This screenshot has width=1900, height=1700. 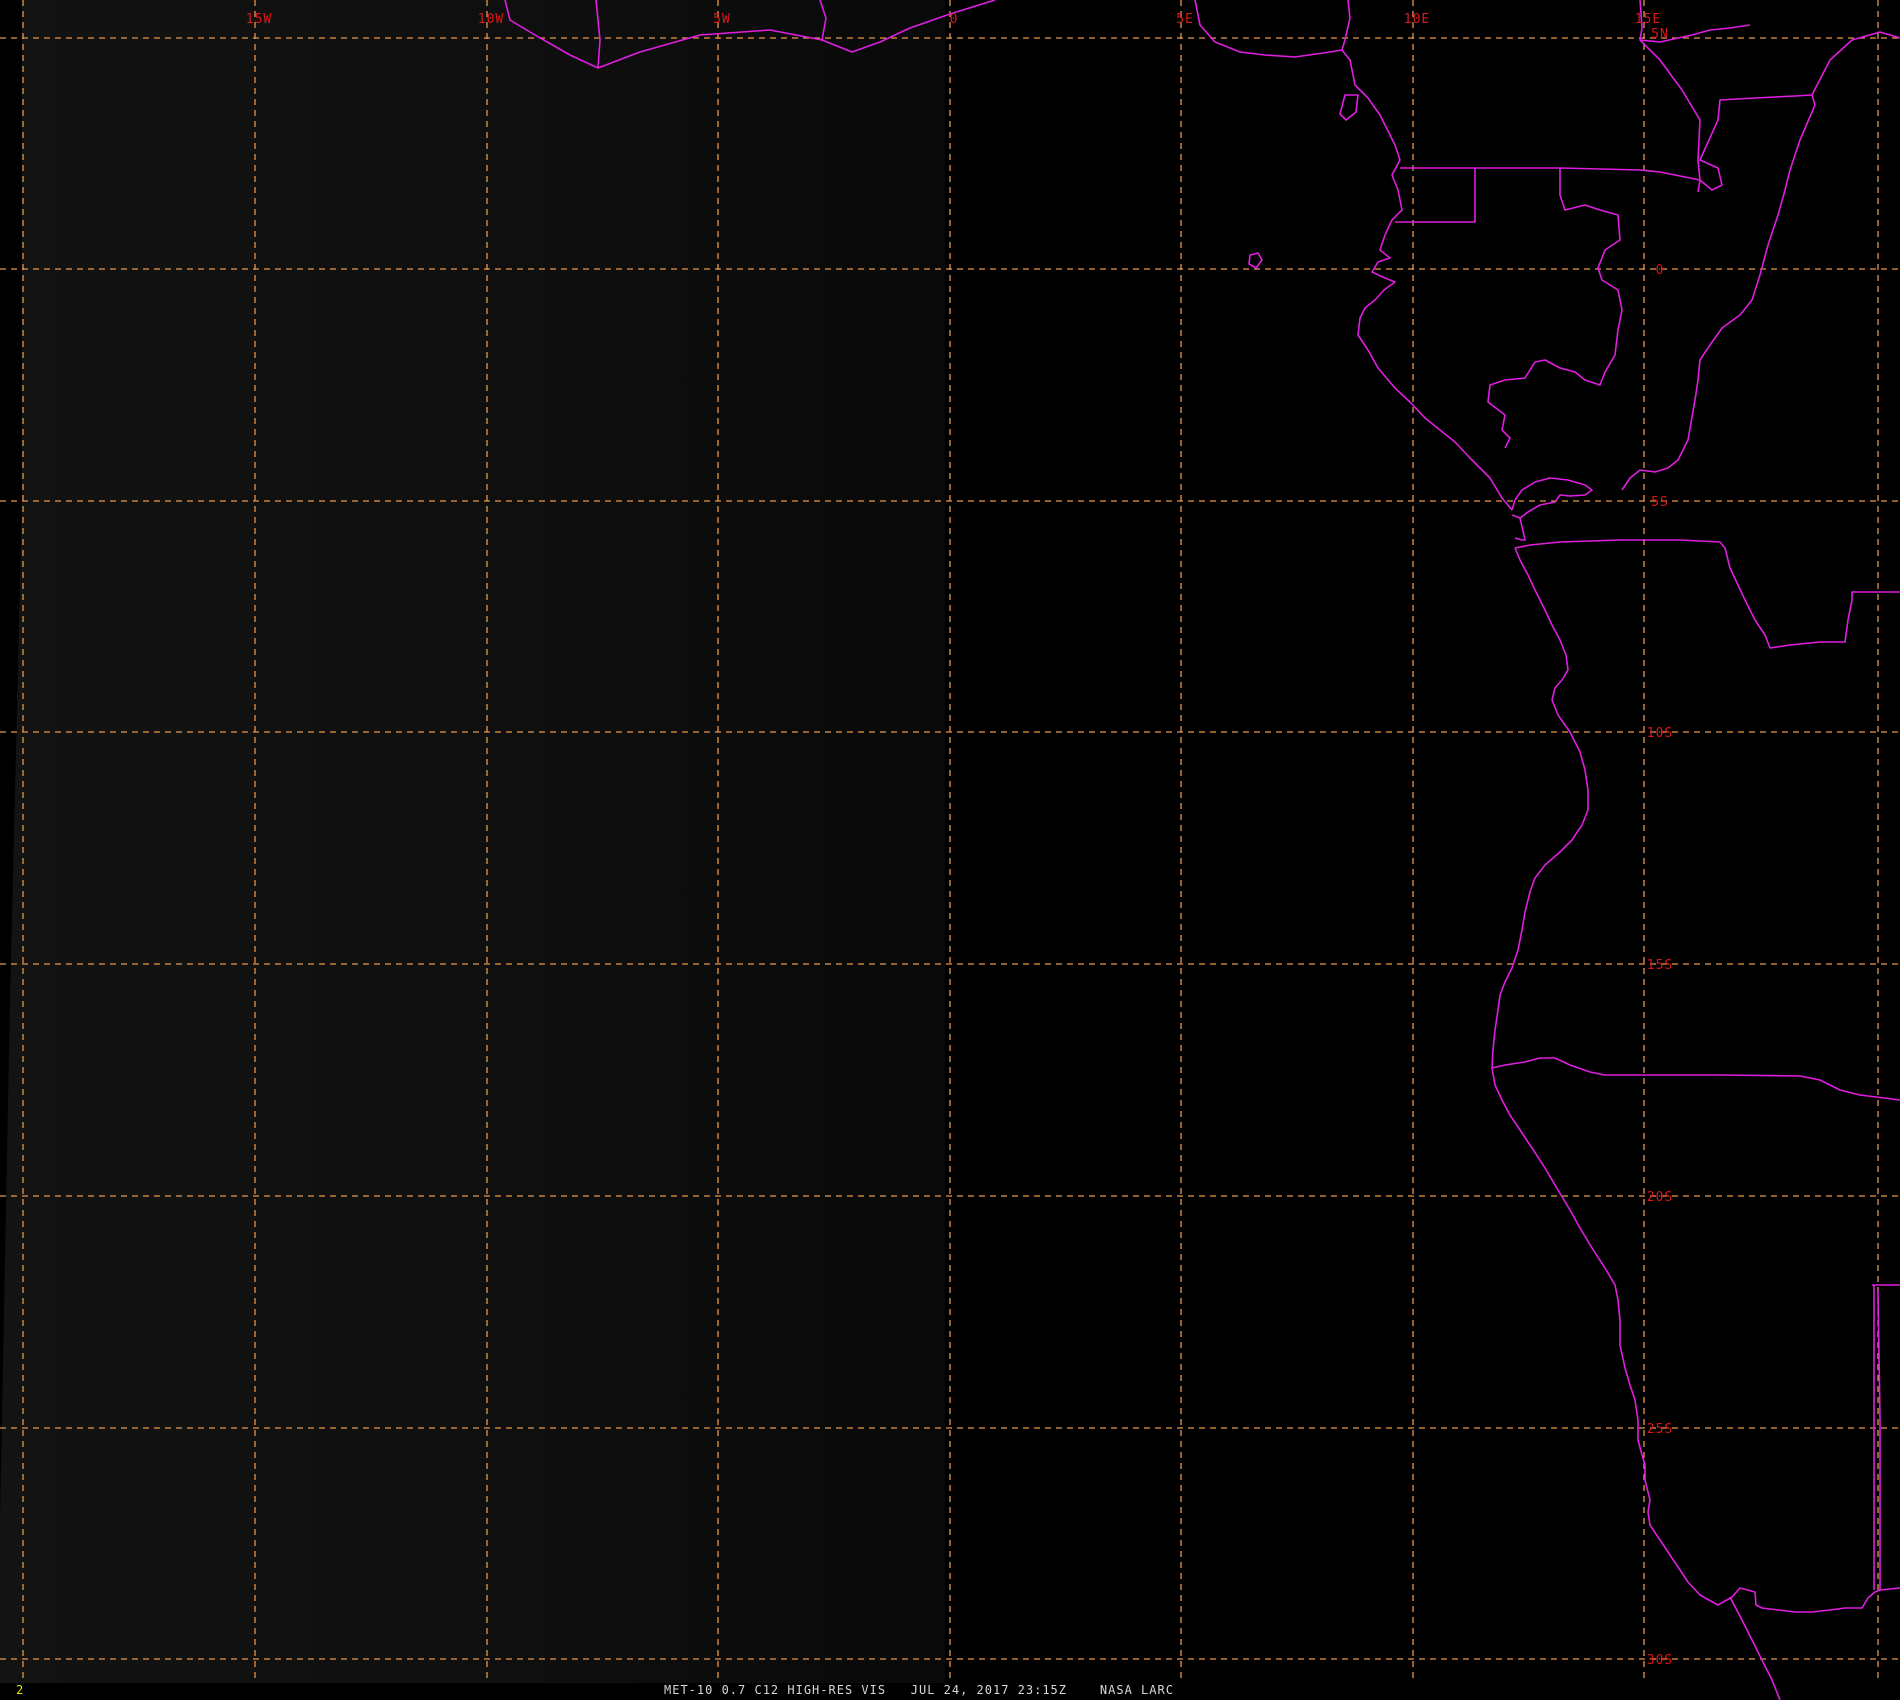 I want to click on latitude-label: 0, so click(x=1660, y=270).